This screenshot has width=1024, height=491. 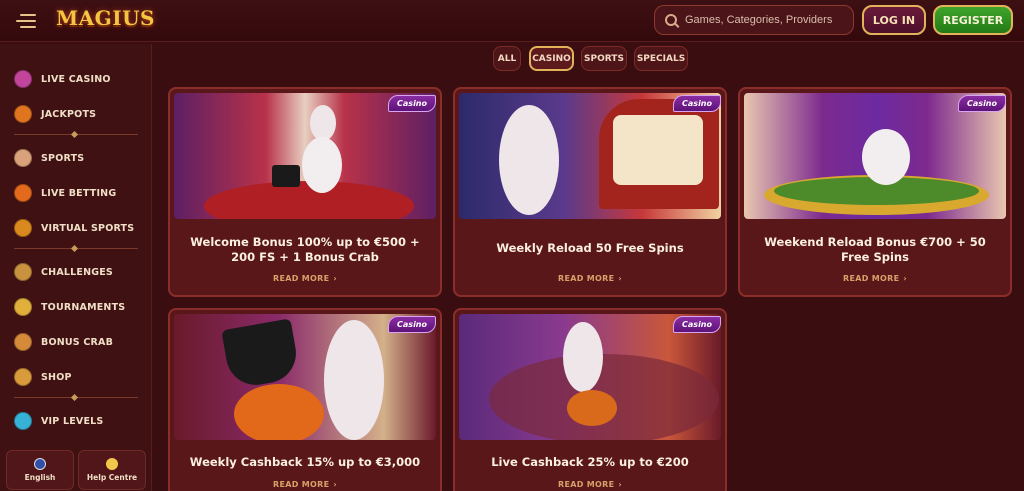 I want to click on logo: MAGIUS, so click(x=105, y=18).